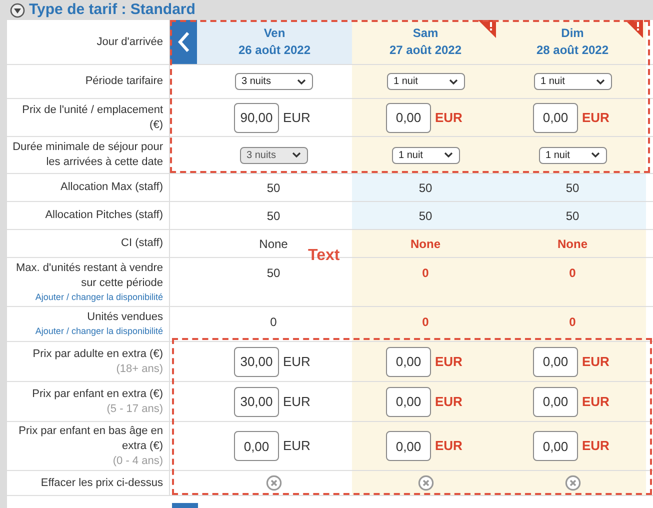  Describe the element at coordinates (134, 409) in the screenshot. I see `age-range: (5 - 17 ans)` at that location.